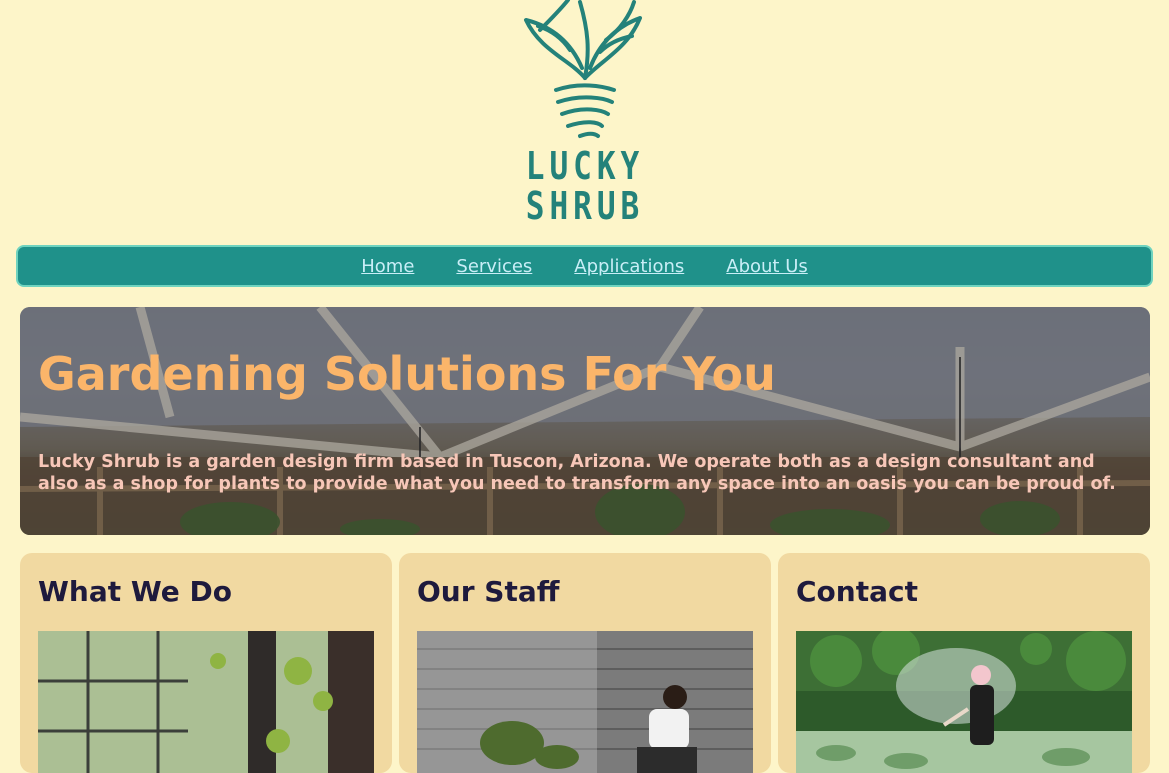 The height and width of the screenshot is (773, 1169). I want to click on logo-line-2: SHRUB, so click(585, 206).